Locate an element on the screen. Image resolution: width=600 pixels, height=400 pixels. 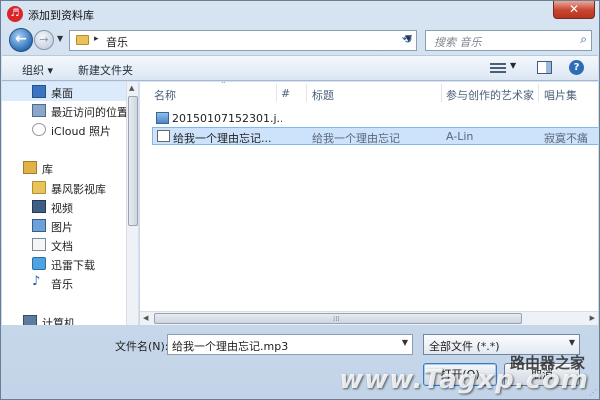
sidebar-item-baofeng: 暴风影视库 is located at coordinates (64, 187).